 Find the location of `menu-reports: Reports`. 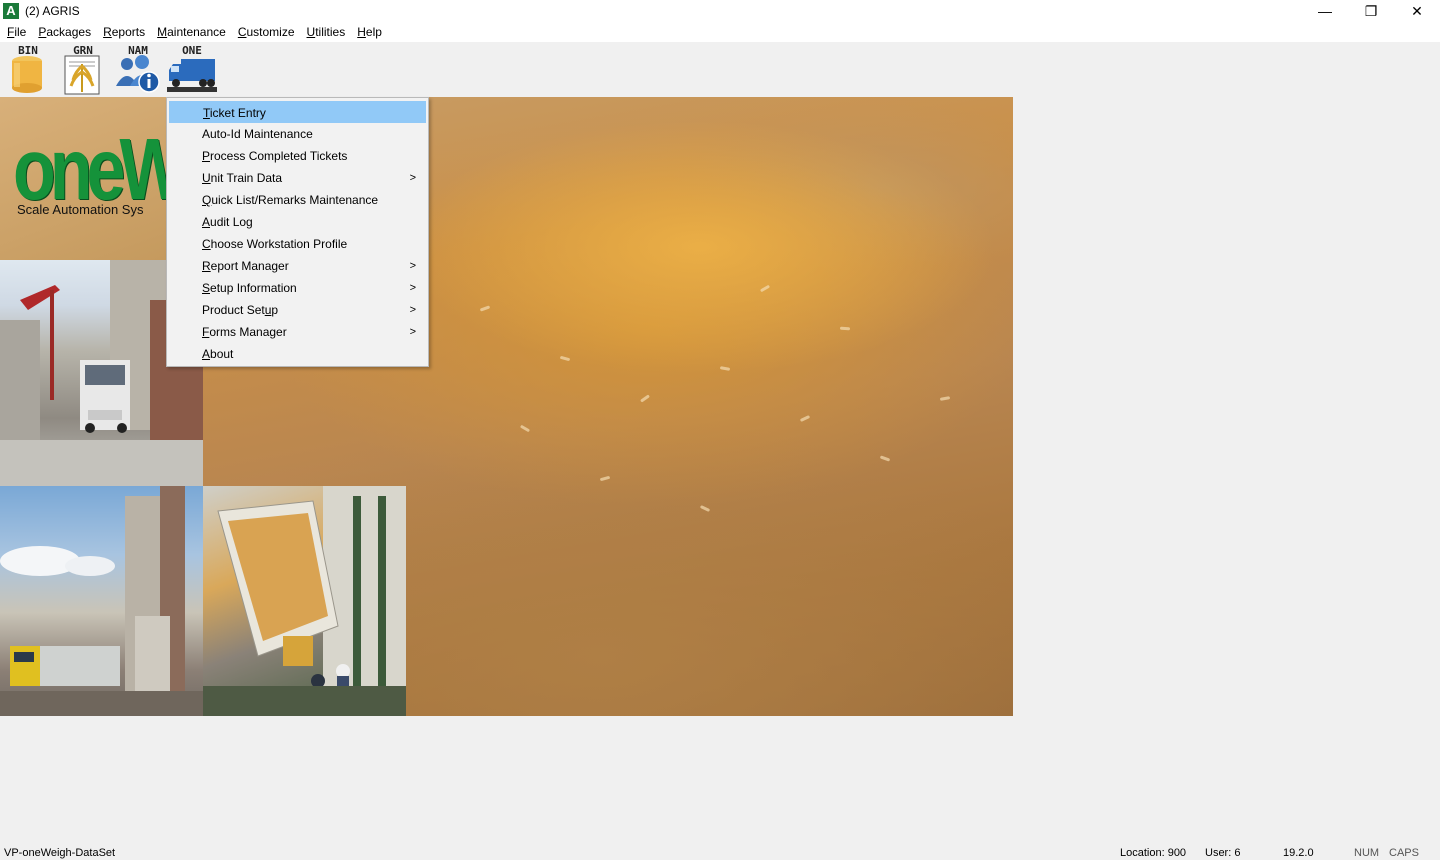

menu-reports: Reports is located at coordinates (124, 32).